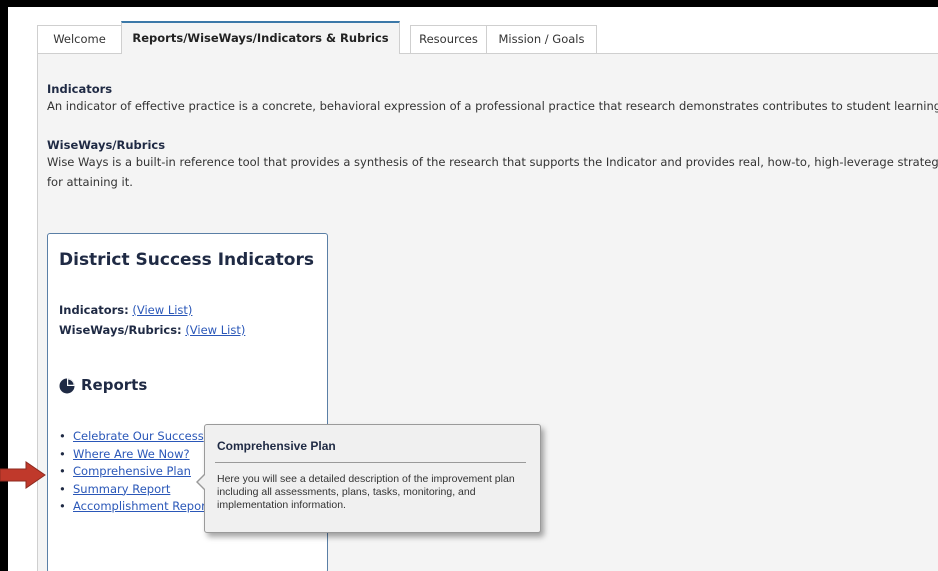 This screenshot has height=571, width=938. I want to click on wiseways-description-line2: for attaining it., so click(90, 182).